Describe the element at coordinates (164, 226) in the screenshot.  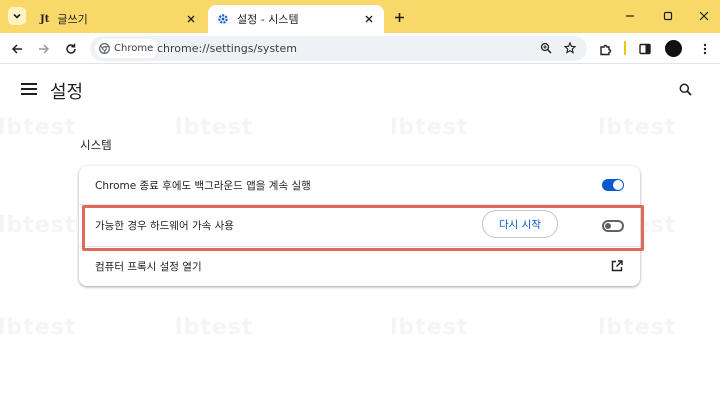
I see `setting-label: 가능한 경우 하드웨어 가속 사용` at that location.